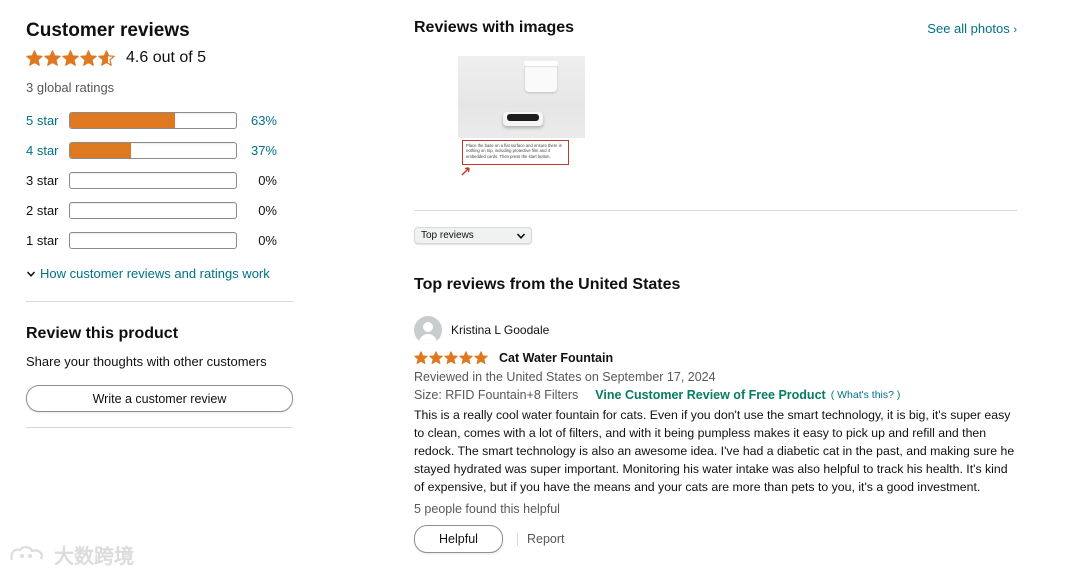 The height and width of the screenshot is (576, 1080). I want to click on global-ratings-count: 3 global ratings, so click(70, 87).